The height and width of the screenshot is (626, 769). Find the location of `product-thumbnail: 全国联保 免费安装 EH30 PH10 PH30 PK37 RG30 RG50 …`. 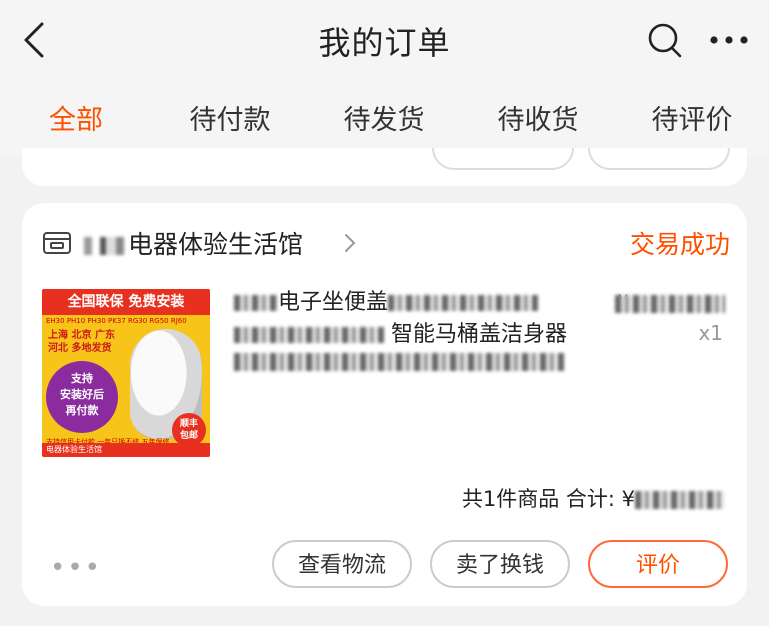

product-thumbnail: 全国联保 免费安装 EH30 PH10 PH30 PK37 RG30 RG50 … is located at coordinates (126, 373).